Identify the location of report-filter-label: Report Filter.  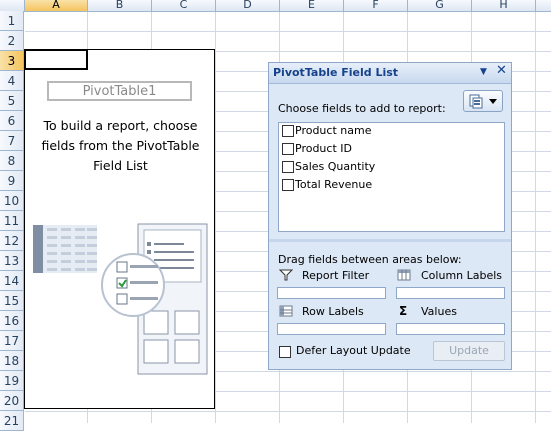
(336, 275).